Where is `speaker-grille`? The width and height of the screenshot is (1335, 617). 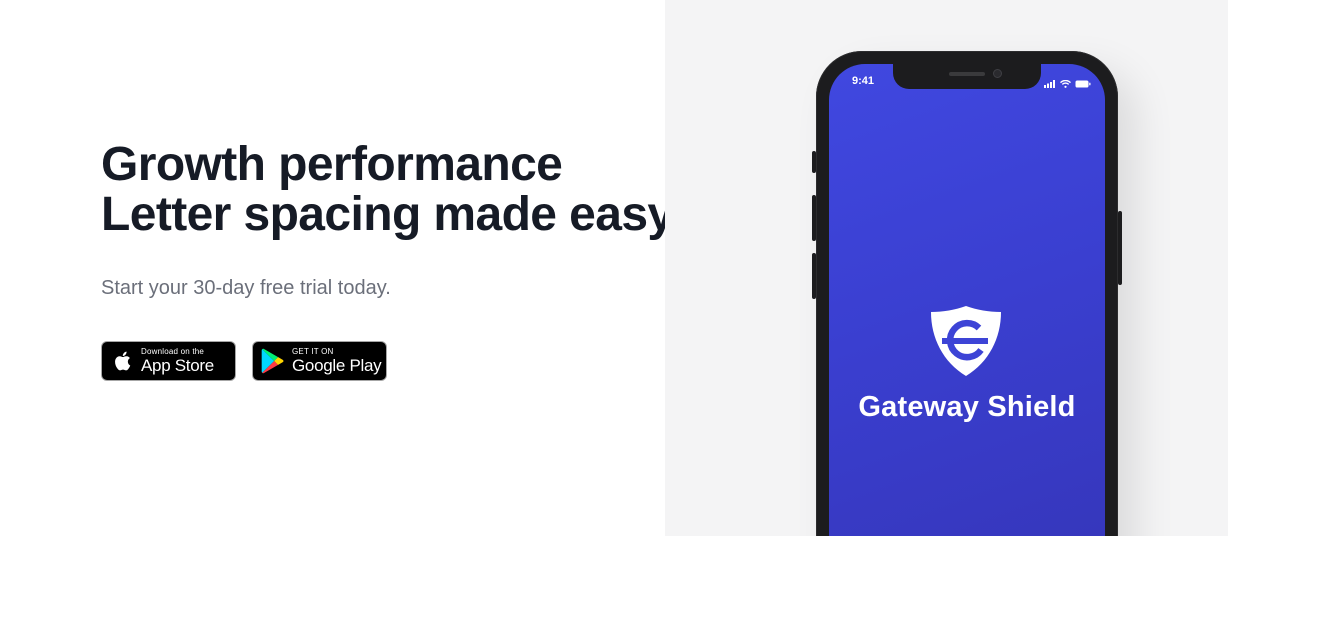
speaker-grille is located at coordinates (967, 74).